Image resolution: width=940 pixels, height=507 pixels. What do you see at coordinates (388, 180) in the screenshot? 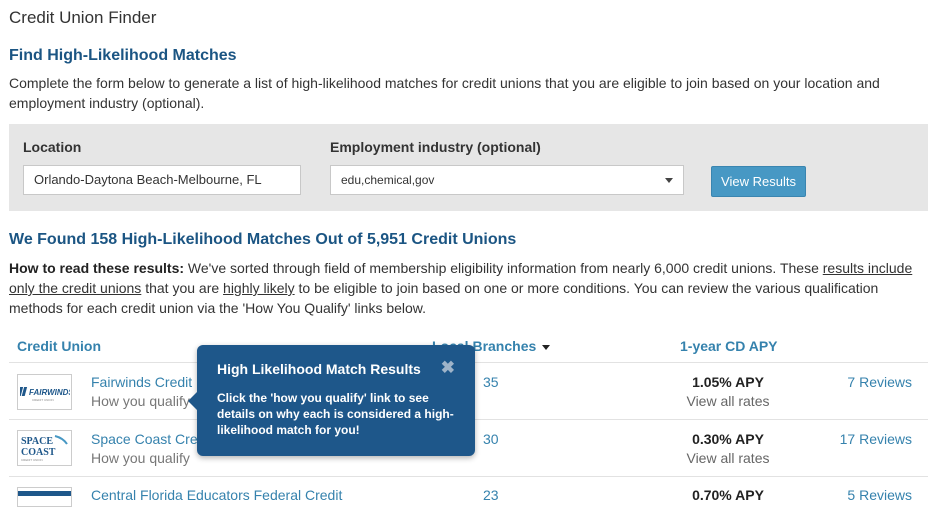
I see `industry-select-value: edu,chemical,gov` at bounding box center [388, 180].